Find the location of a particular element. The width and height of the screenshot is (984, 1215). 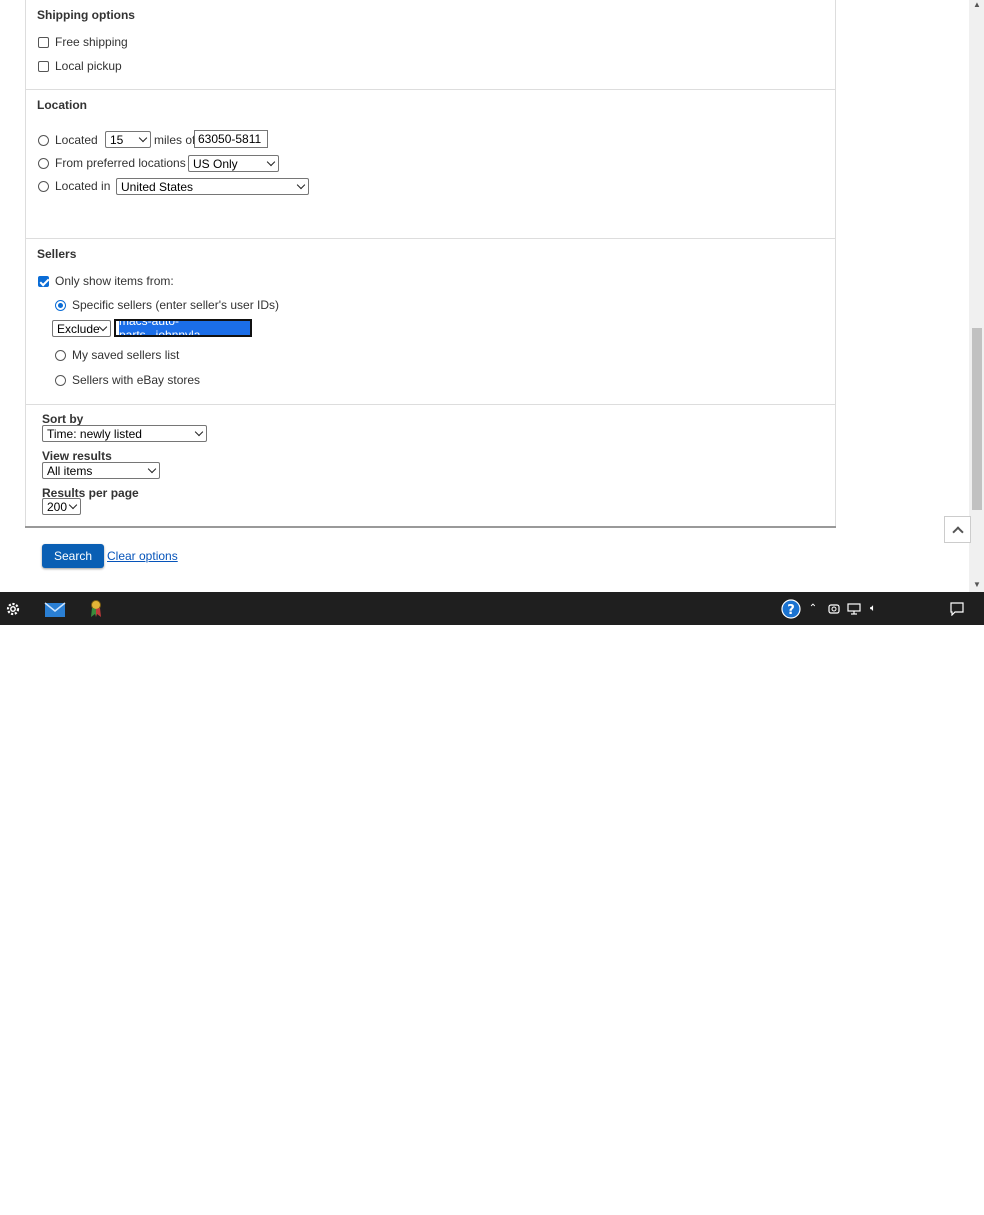

back-to-top-button is located at coordinates (957, 529).